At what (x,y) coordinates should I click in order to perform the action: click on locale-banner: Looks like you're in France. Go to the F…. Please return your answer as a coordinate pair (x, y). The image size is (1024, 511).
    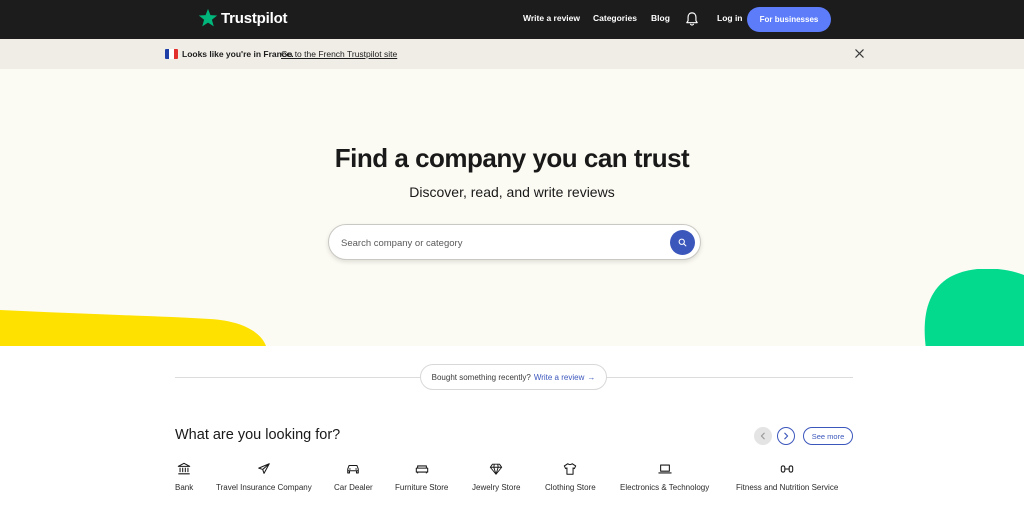
    Looking at the image, I should click on (512, 54).